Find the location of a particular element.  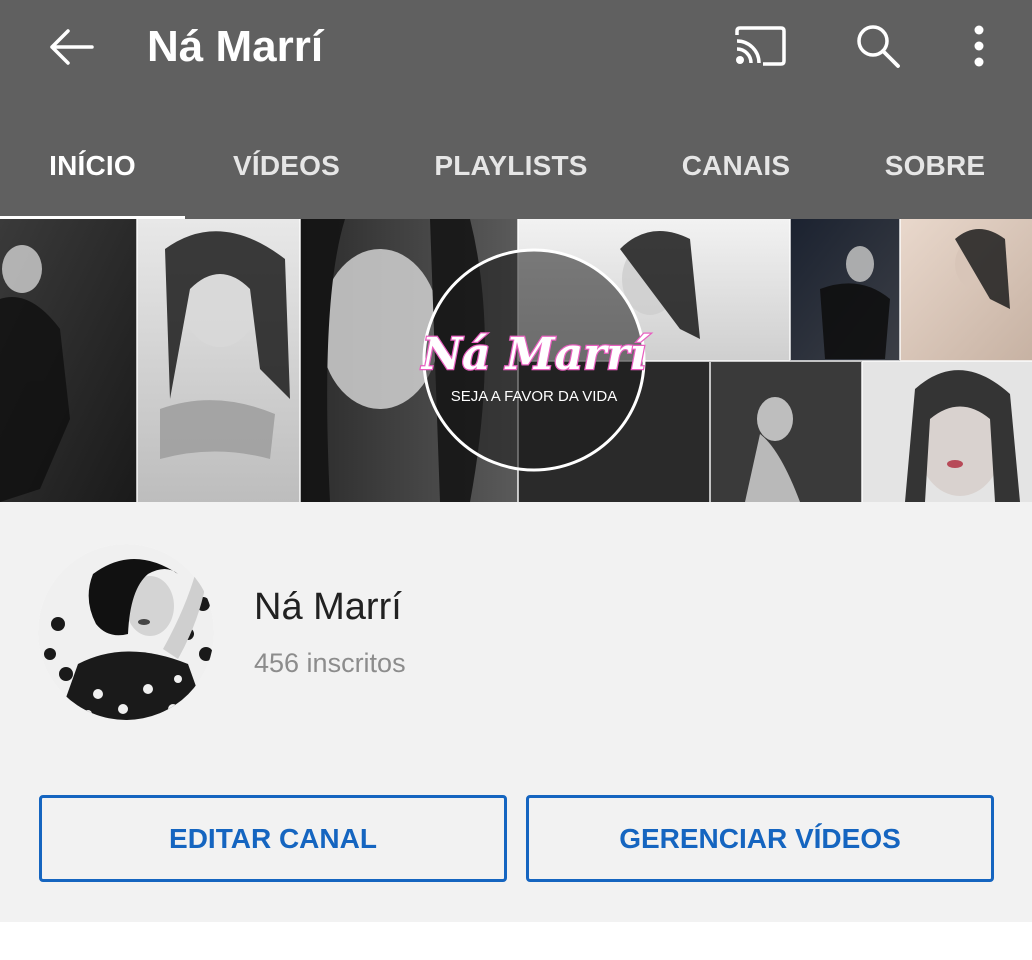

arrow-back-icon is located at coordinates (72, 47).